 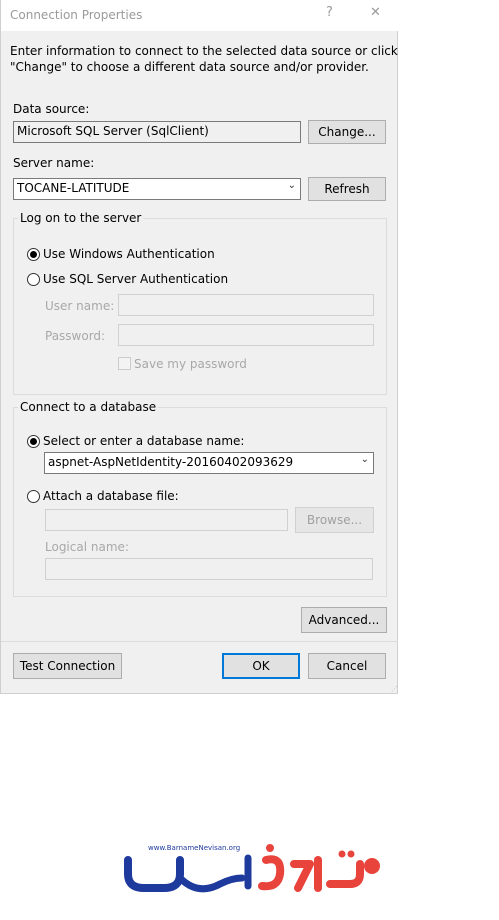 I want to click on sql-auth-radio, so click(x=33, y=279).